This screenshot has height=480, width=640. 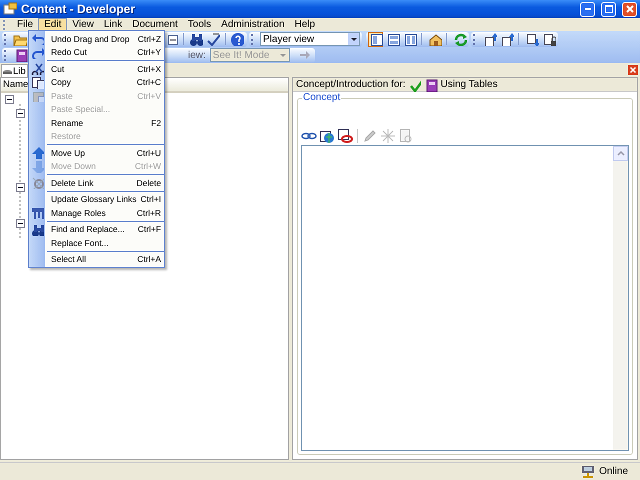 I want to click on view-dropdown: Player view, so click(x=310, y=39).